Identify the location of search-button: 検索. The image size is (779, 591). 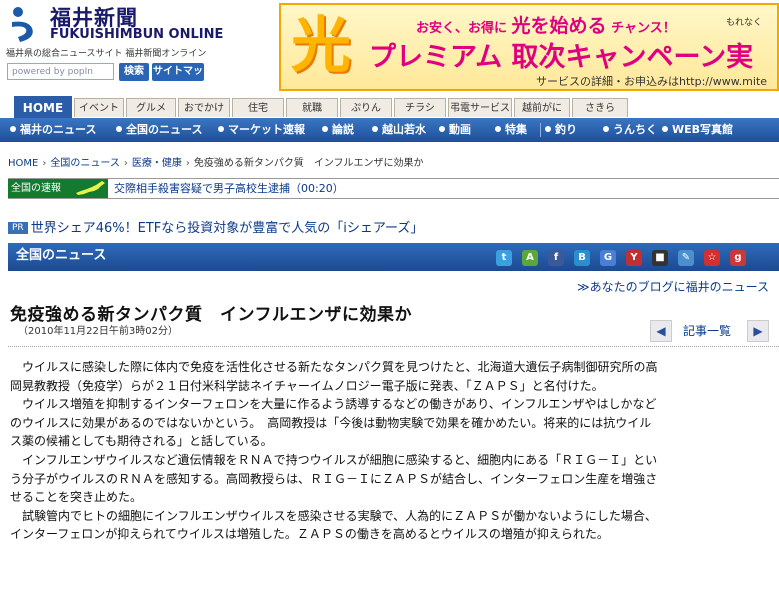
(134, 72).